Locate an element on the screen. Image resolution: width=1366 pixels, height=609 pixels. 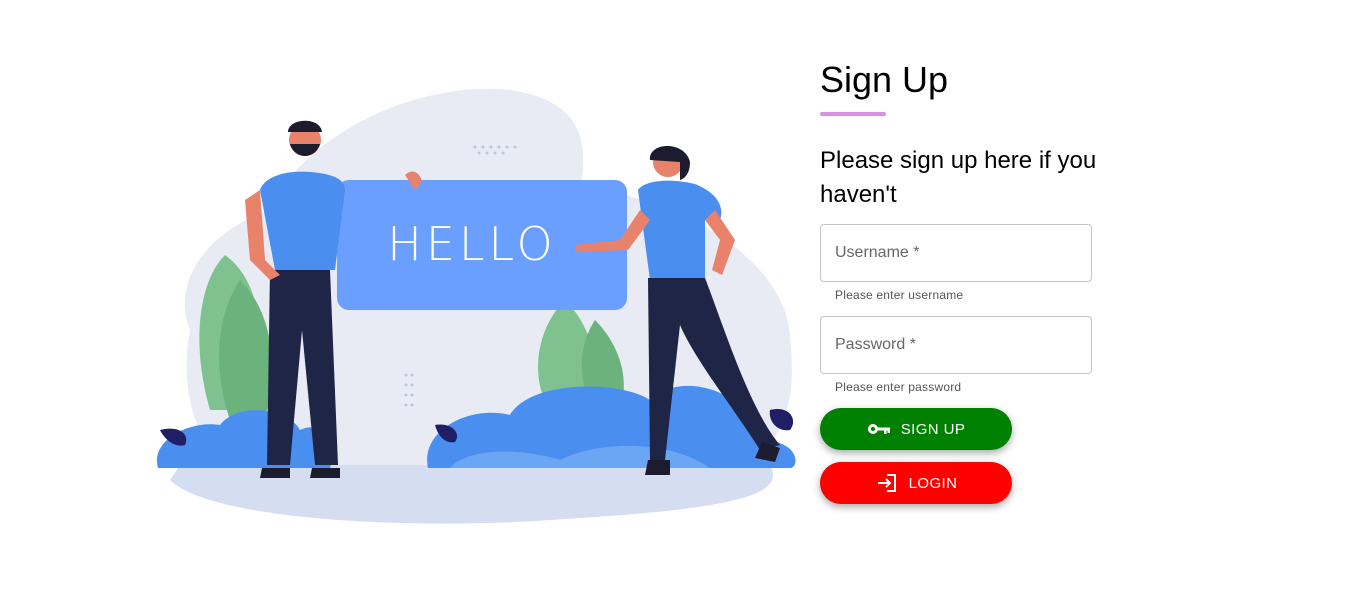
password-field is located at coordinates (956, 345).